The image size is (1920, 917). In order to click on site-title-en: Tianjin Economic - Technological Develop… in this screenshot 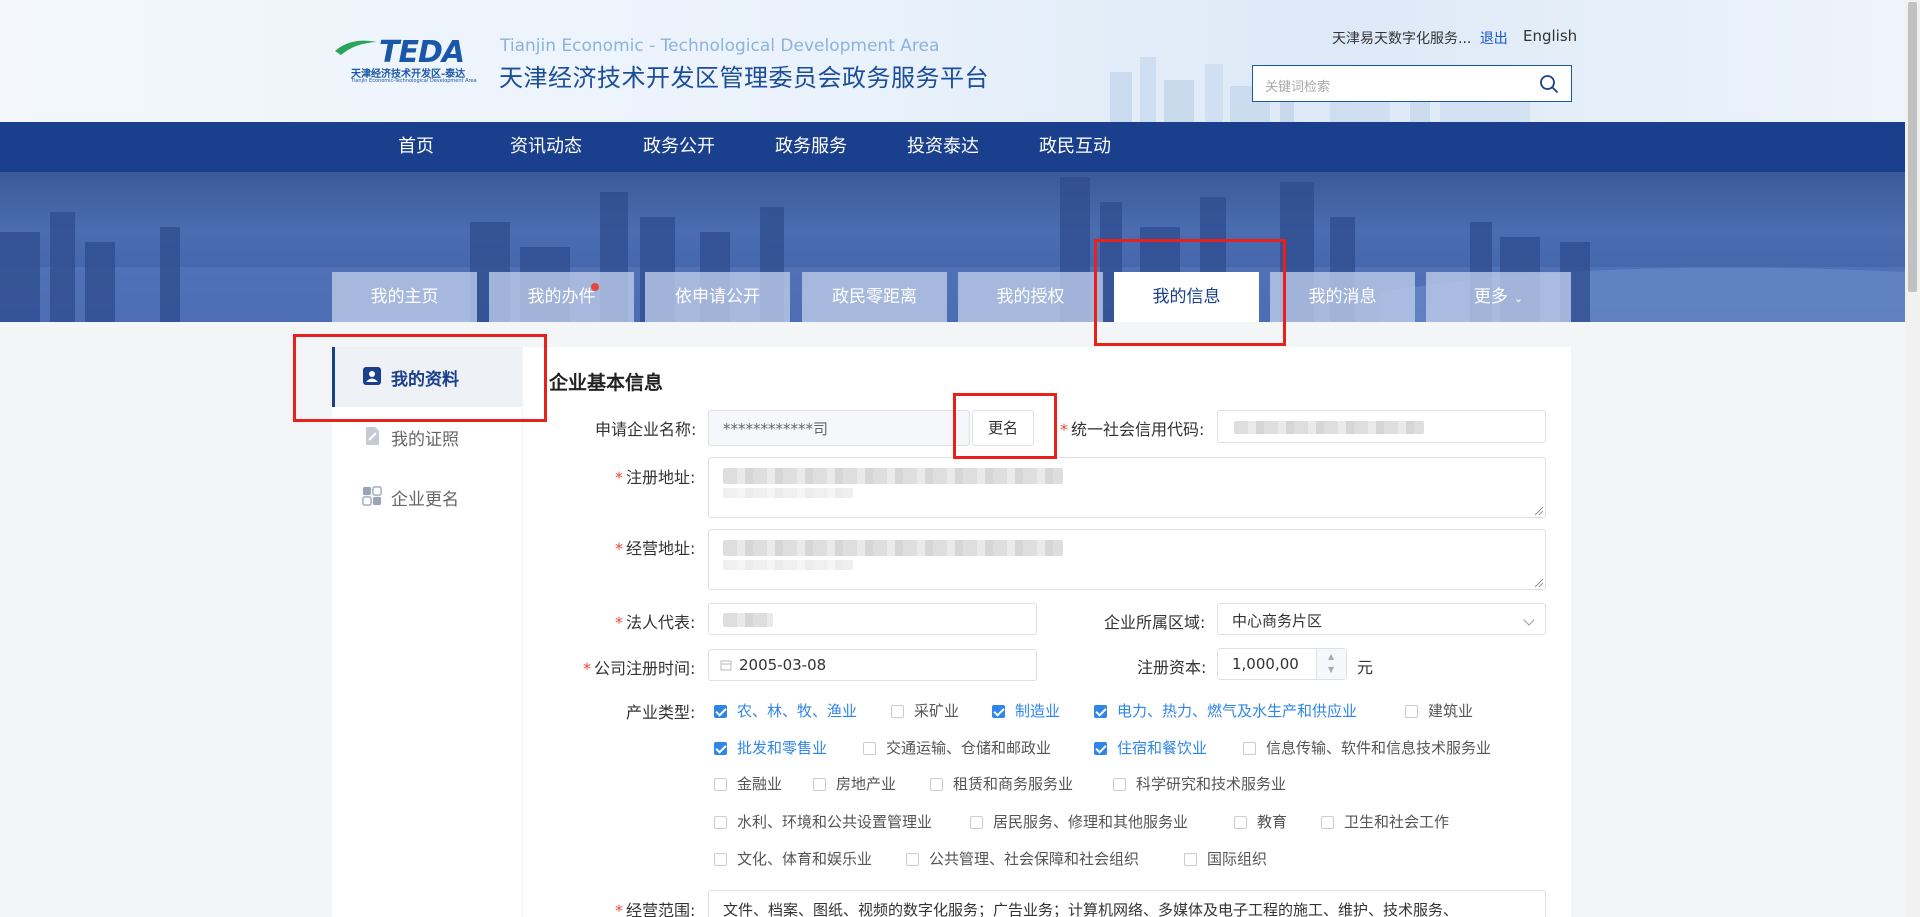, I will do `click(720, 46)`.